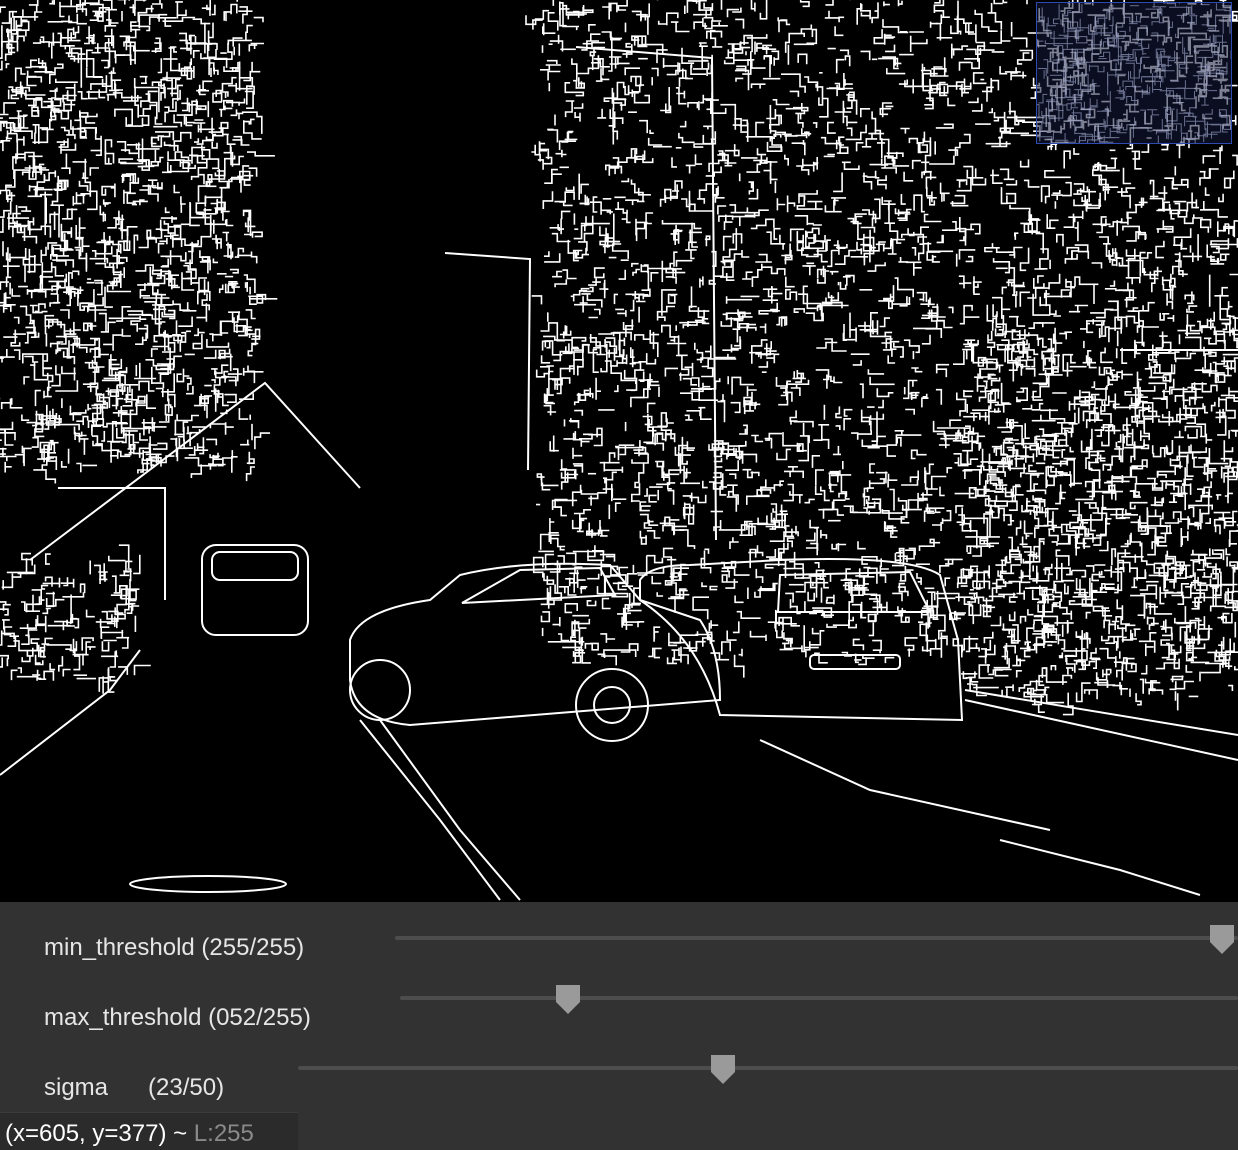 Image resolution: width=1238 pixels, height=1150 pixels. I want to click on minimap-edge-preview, so click(1134, 73).